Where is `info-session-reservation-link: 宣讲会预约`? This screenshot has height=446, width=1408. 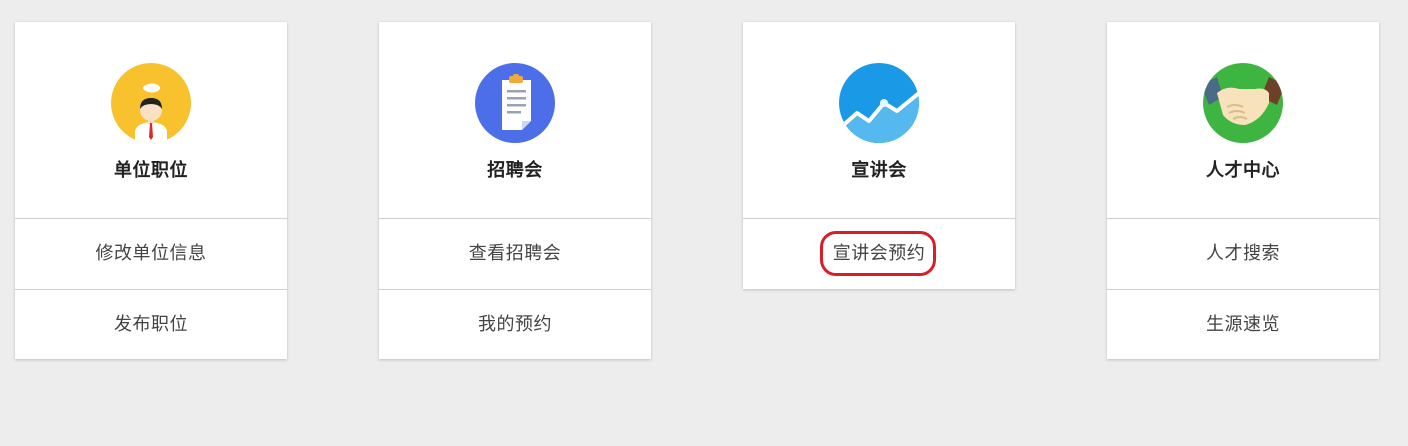 info-session-reservation-link: 宣讲会预约 is located at coordinates (879, 254).